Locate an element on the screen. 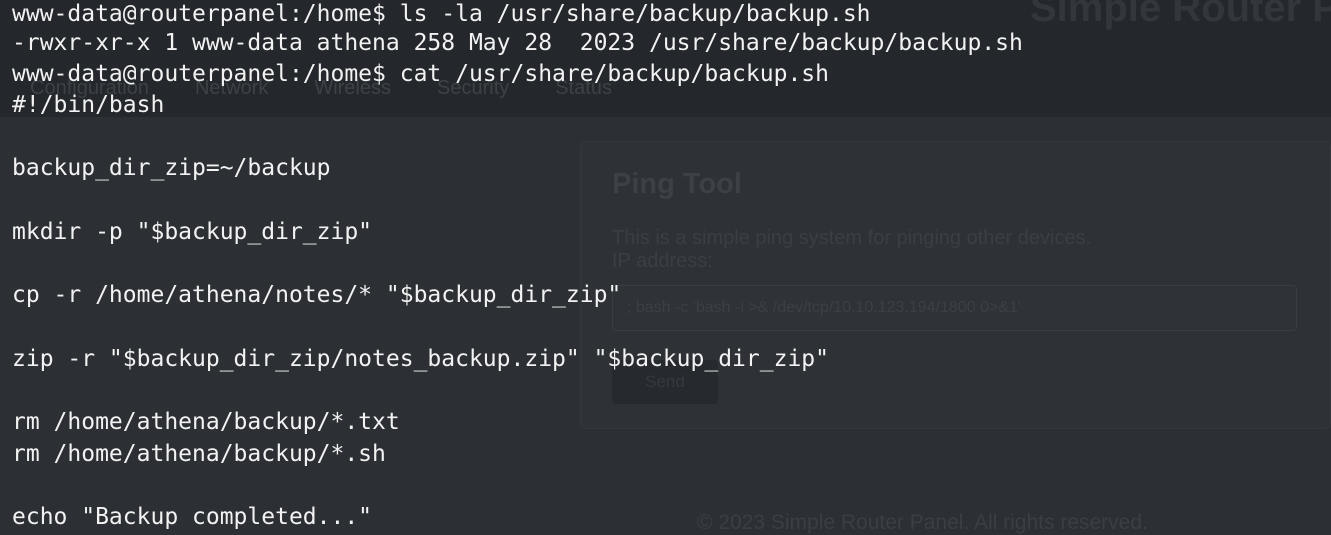 Image resolution: width=1331 pixels, height=535 pixels. terminal-line-backup-dir: backup_dir_zip=~/backup is located at coordinates (171, 168).